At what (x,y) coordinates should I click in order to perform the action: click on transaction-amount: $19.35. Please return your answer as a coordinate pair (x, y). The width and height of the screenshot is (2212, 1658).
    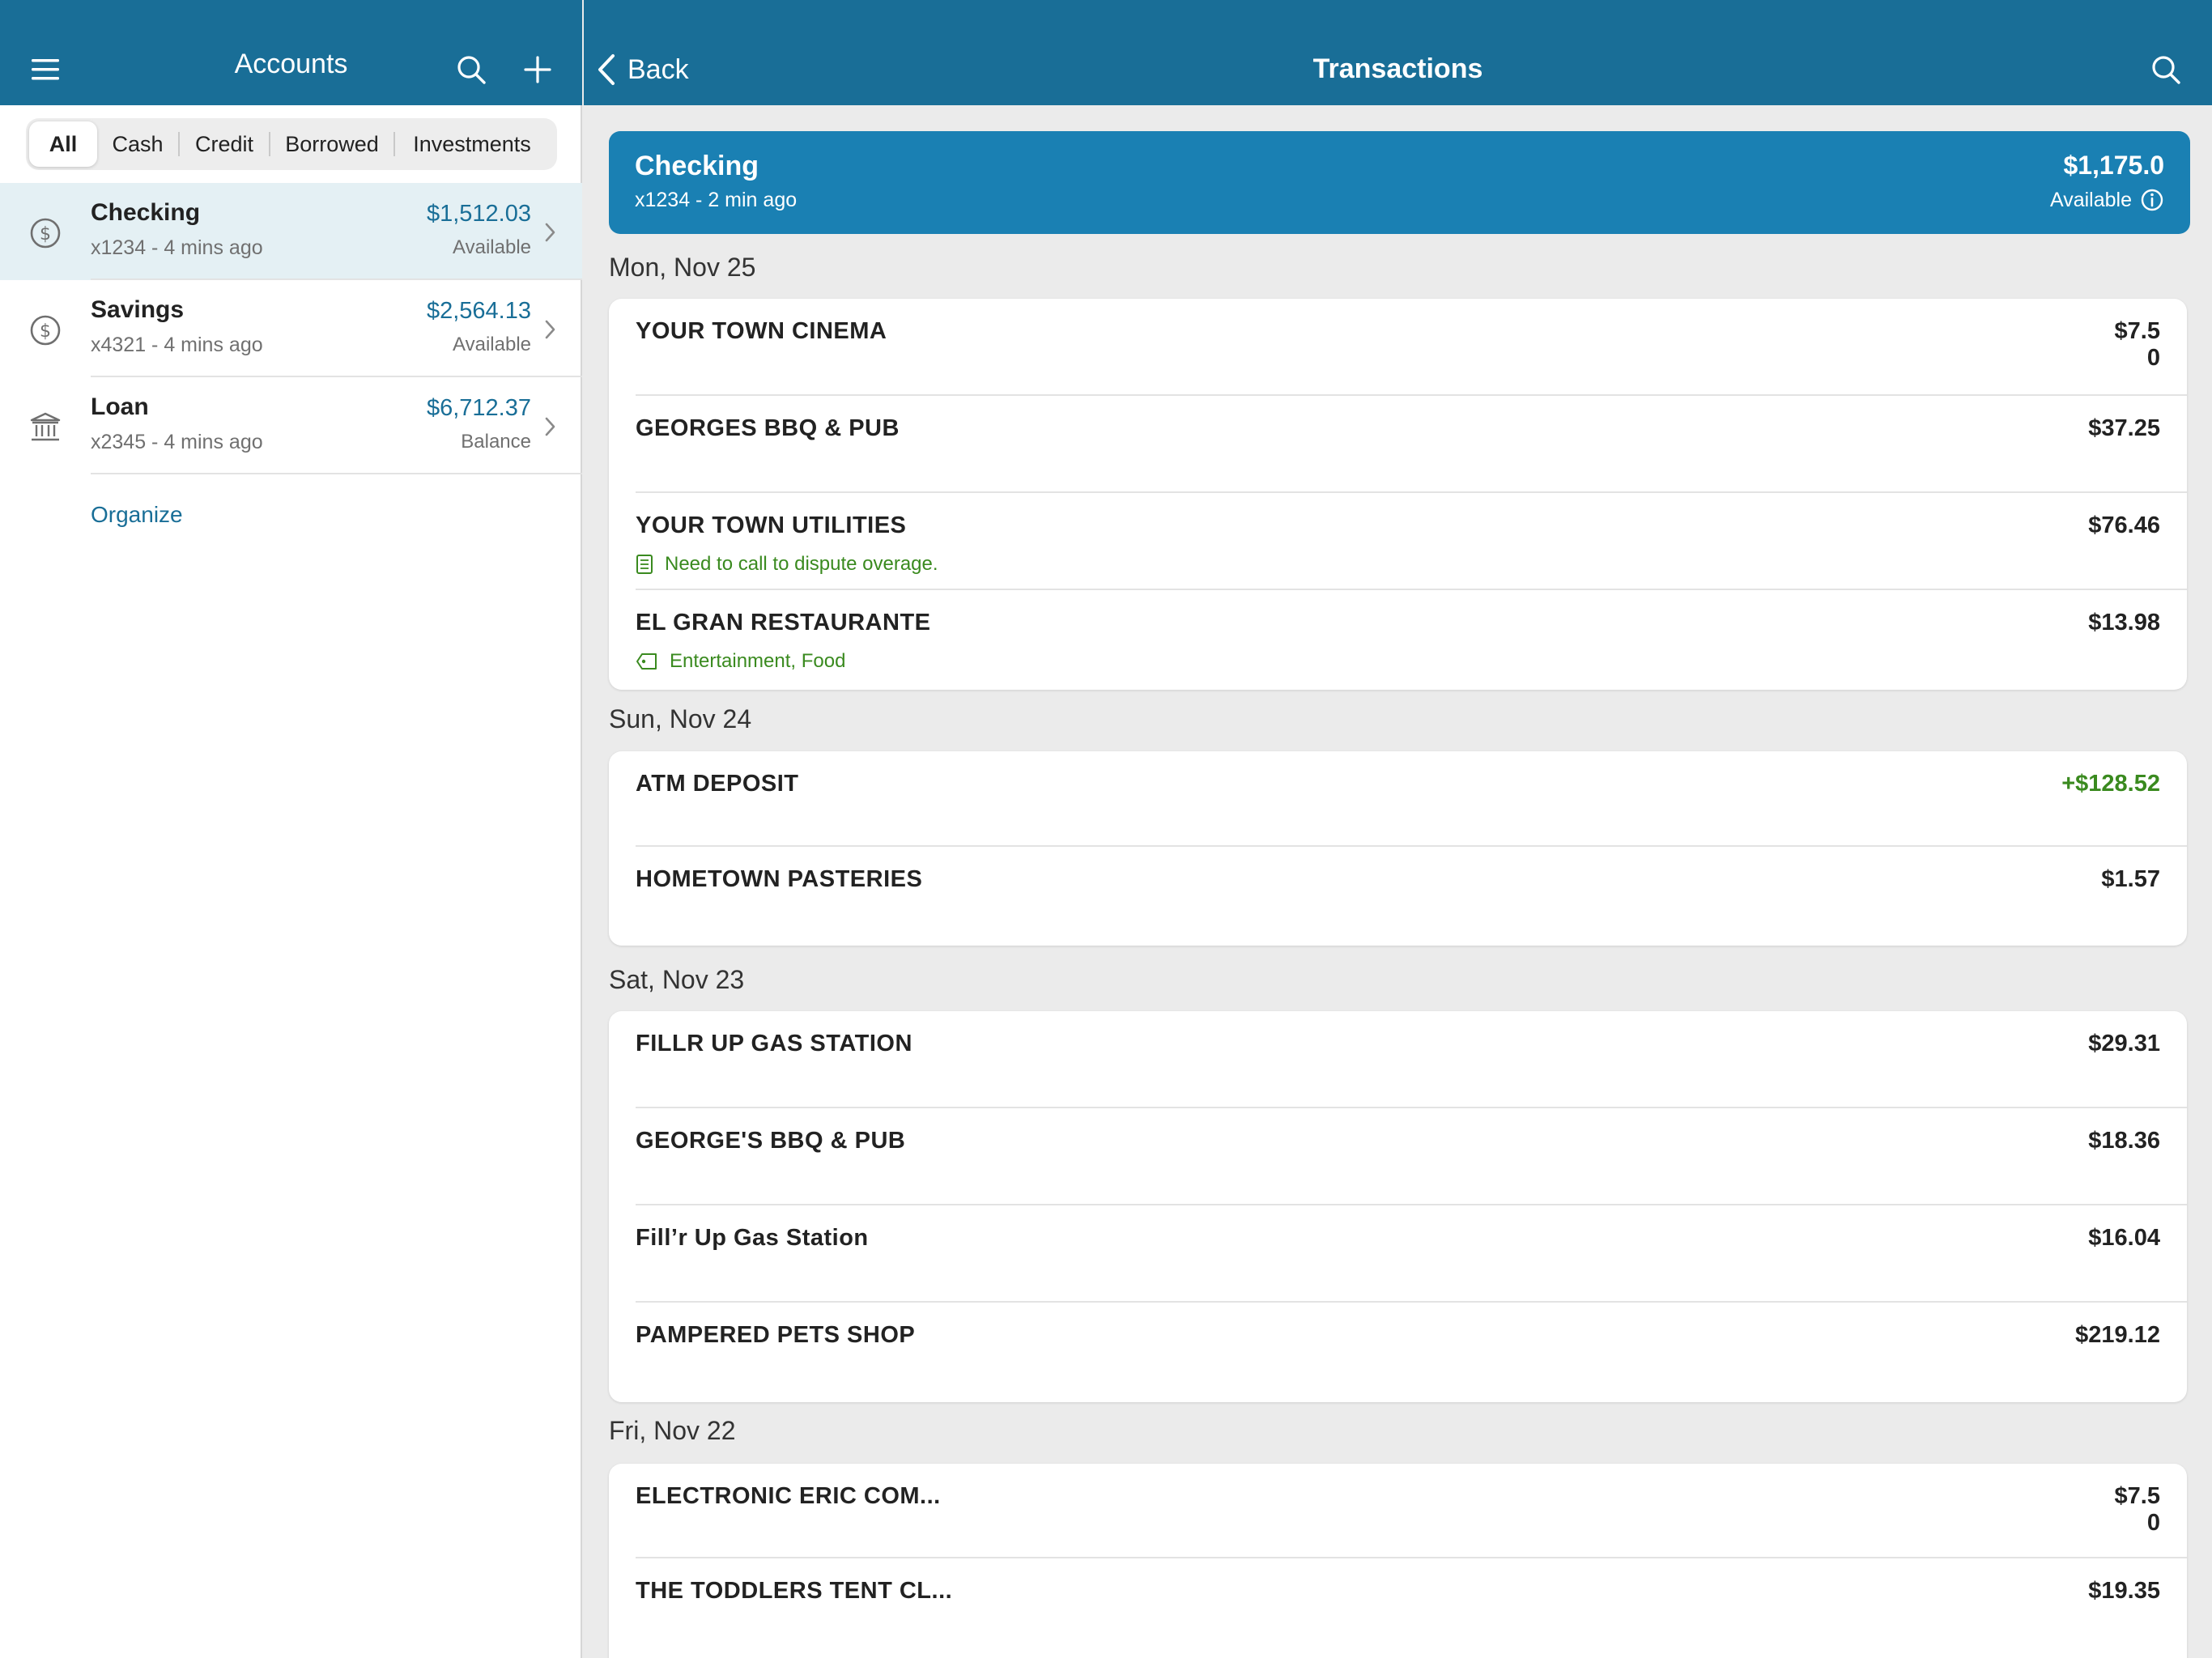
    Looking at the image, I should click on (2124, 1591).